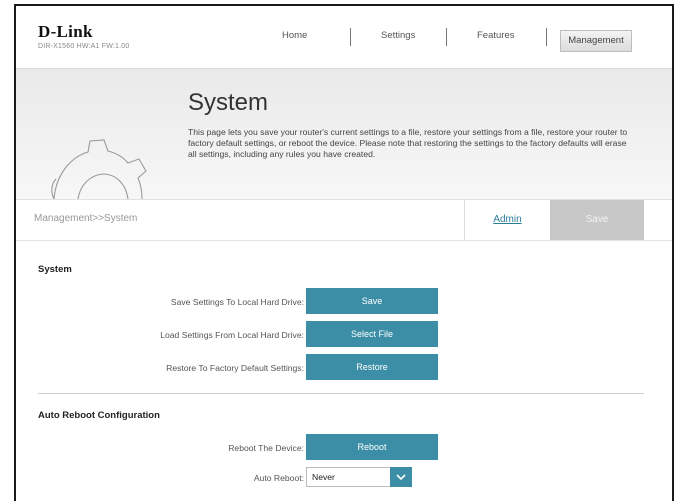 This screenshot has height=501, width=686. What do you see at coordinates (99, 415) in the screenshot?
I see `section-title-auto-reboot: Auto Reboot Configuration` at bounding box center [99, 415].